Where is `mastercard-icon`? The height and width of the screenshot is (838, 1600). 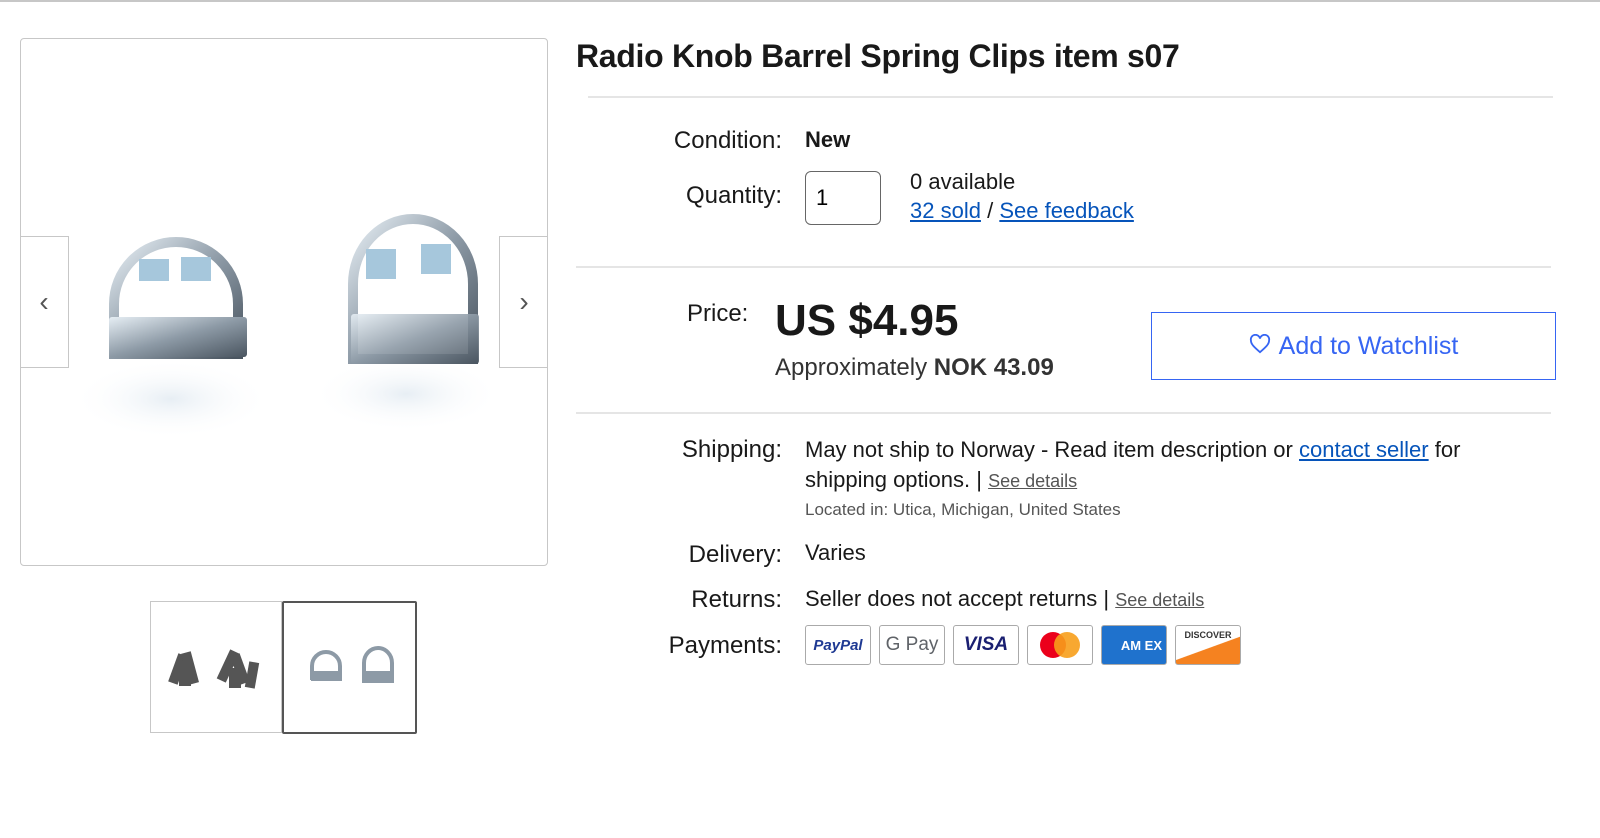
mastercard-icon is located at coordinates (1060, 645).